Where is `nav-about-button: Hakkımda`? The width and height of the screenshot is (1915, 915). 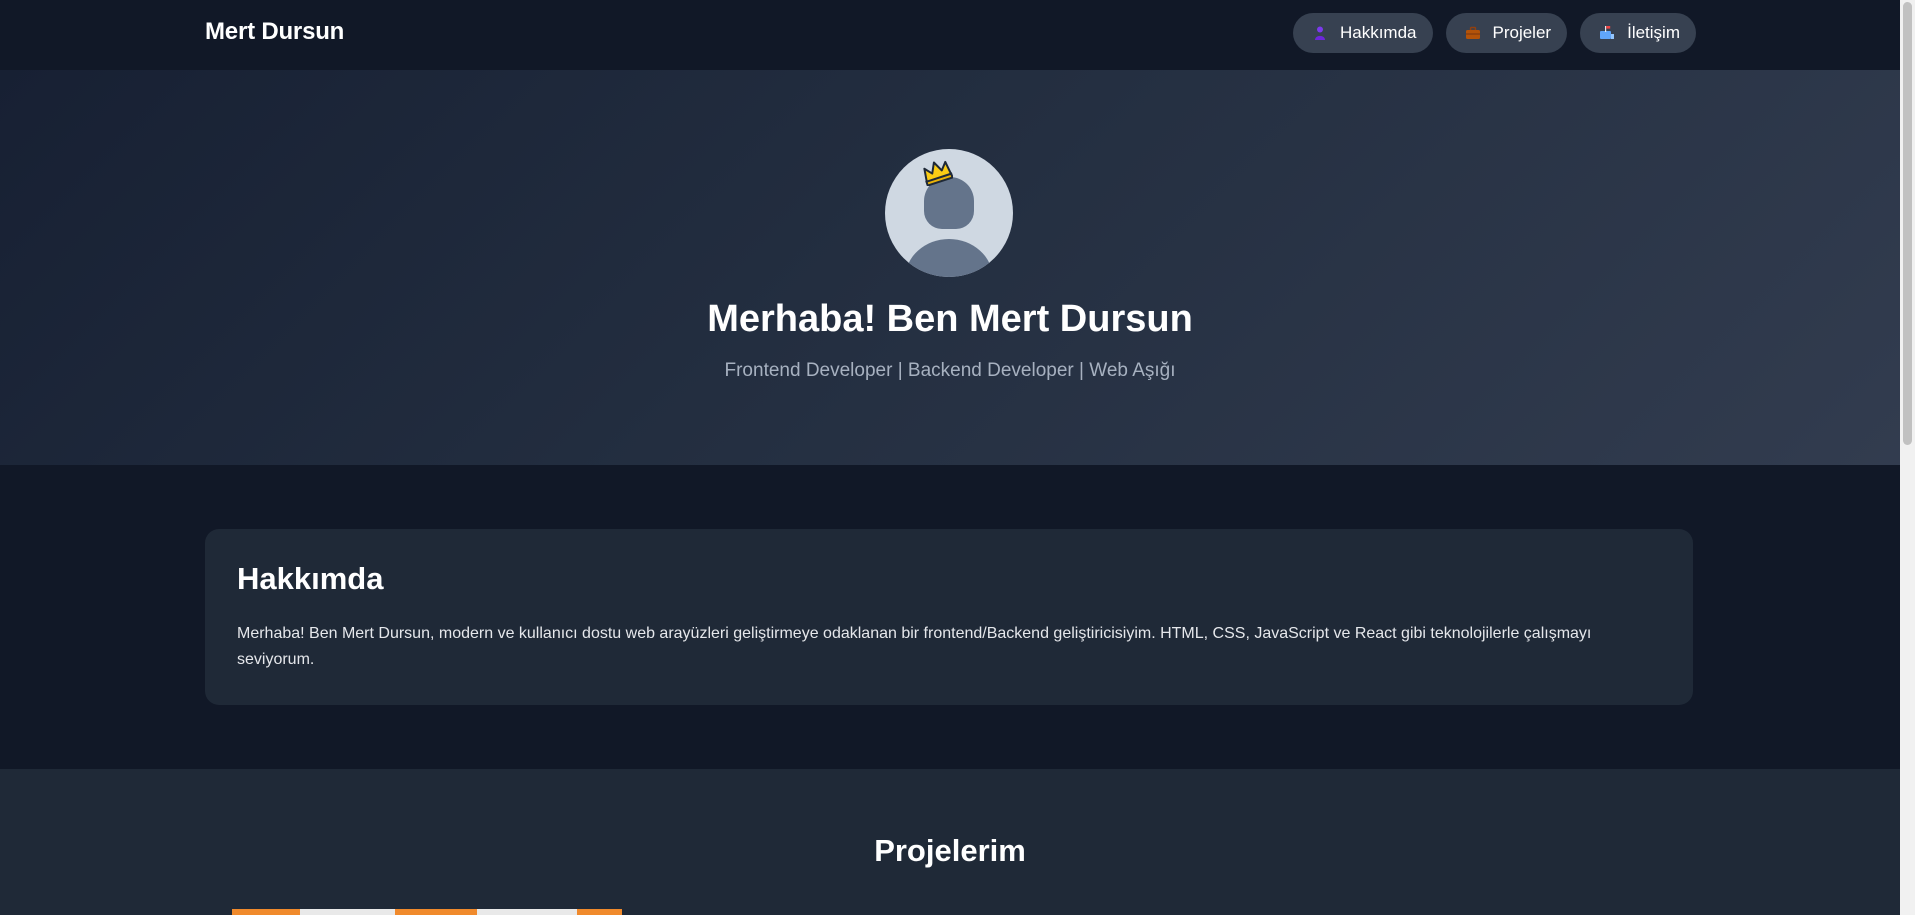
nav-about-button: Hakkımda is located at coordinates (1362, 33).